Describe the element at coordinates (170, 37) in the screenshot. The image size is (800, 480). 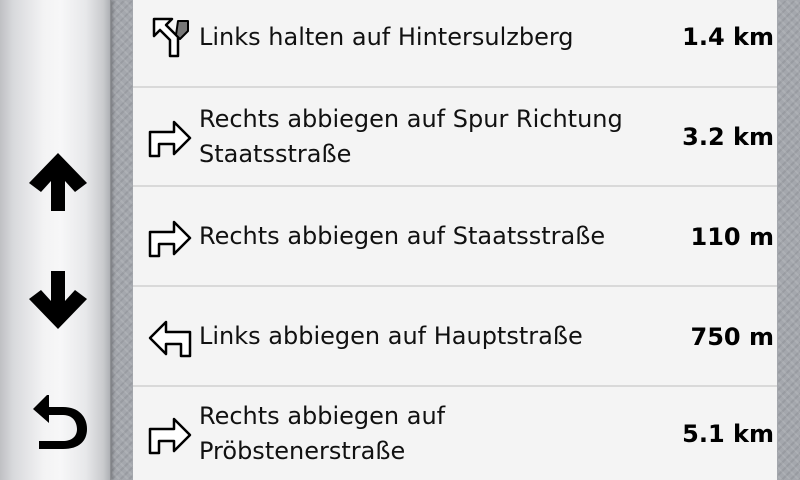
I see `keep-left-icon` at that location.